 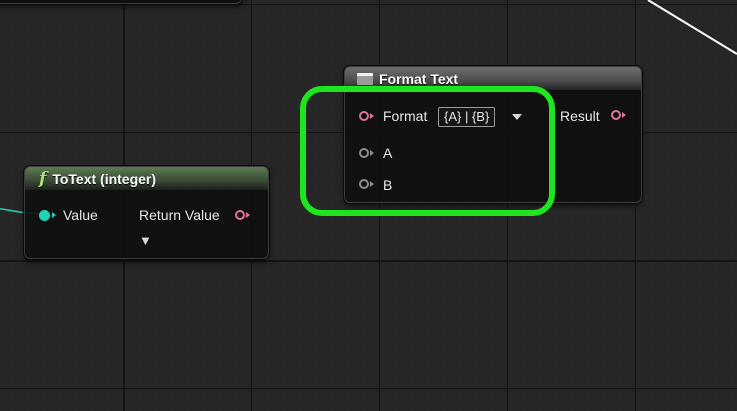 I want to click on result-output-pin, so click(x=616, y=115).